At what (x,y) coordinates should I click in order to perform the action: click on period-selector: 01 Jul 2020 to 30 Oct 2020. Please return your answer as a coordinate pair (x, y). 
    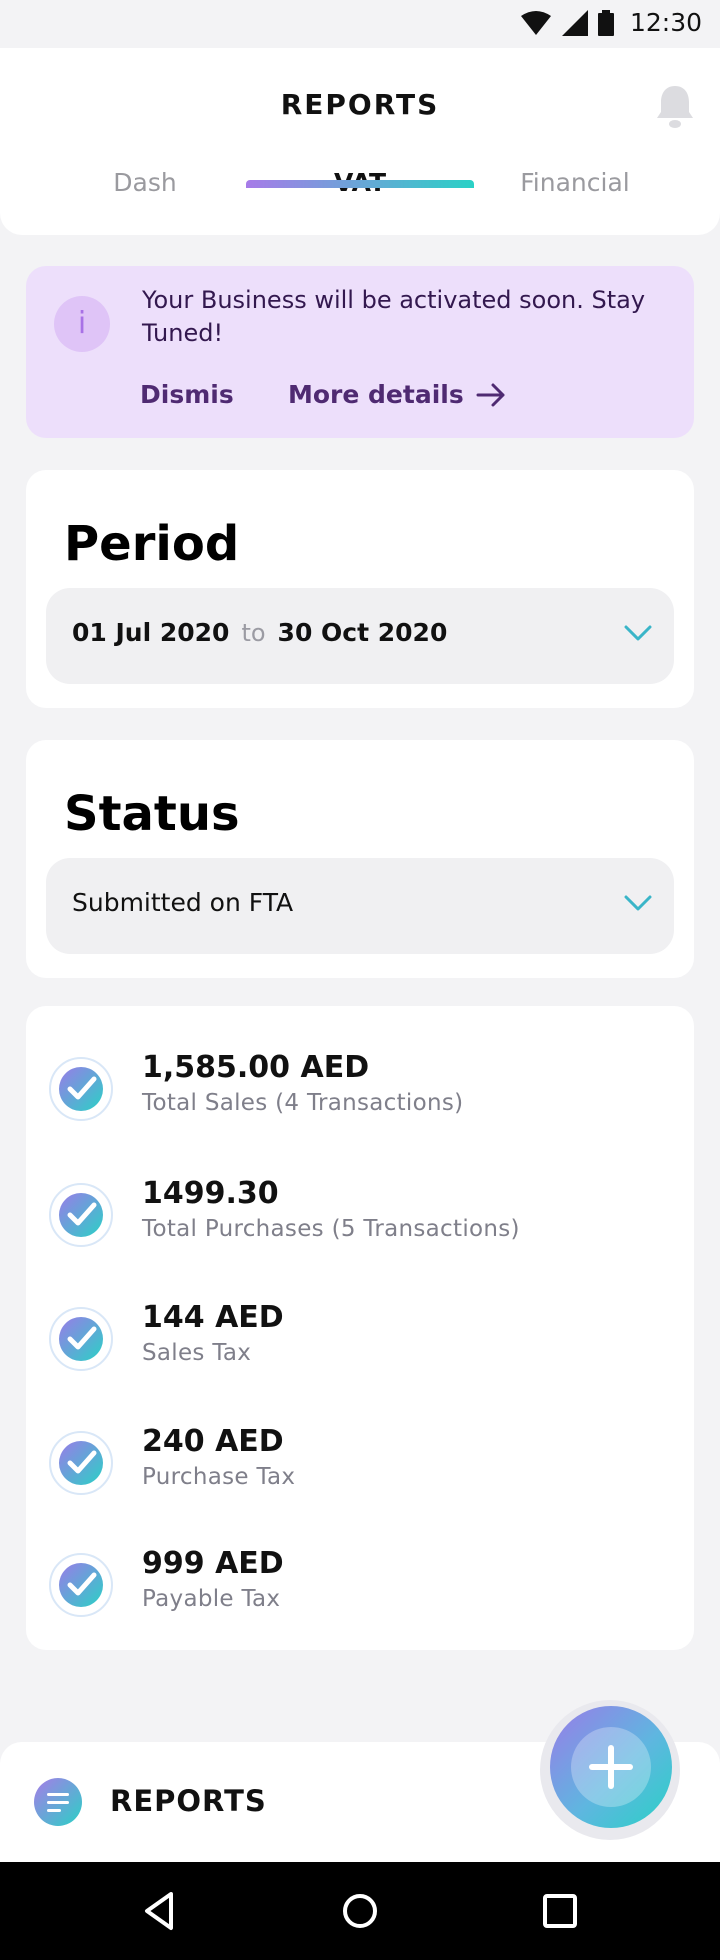
    Looking at the image, I should click on (360, 636).